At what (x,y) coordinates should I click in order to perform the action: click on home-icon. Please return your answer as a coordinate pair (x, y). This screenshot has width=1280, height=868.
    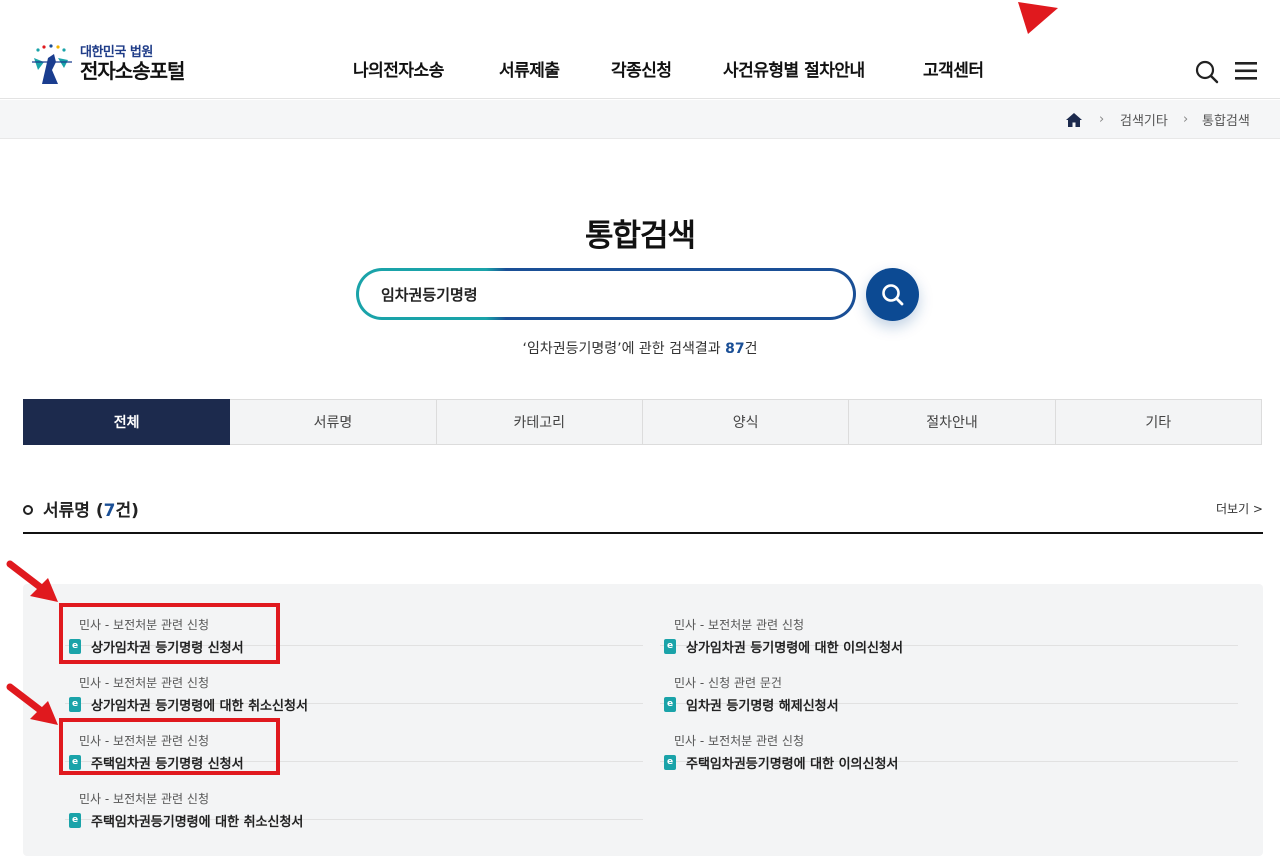
    Looking at the image, I should click on (1074, 119).